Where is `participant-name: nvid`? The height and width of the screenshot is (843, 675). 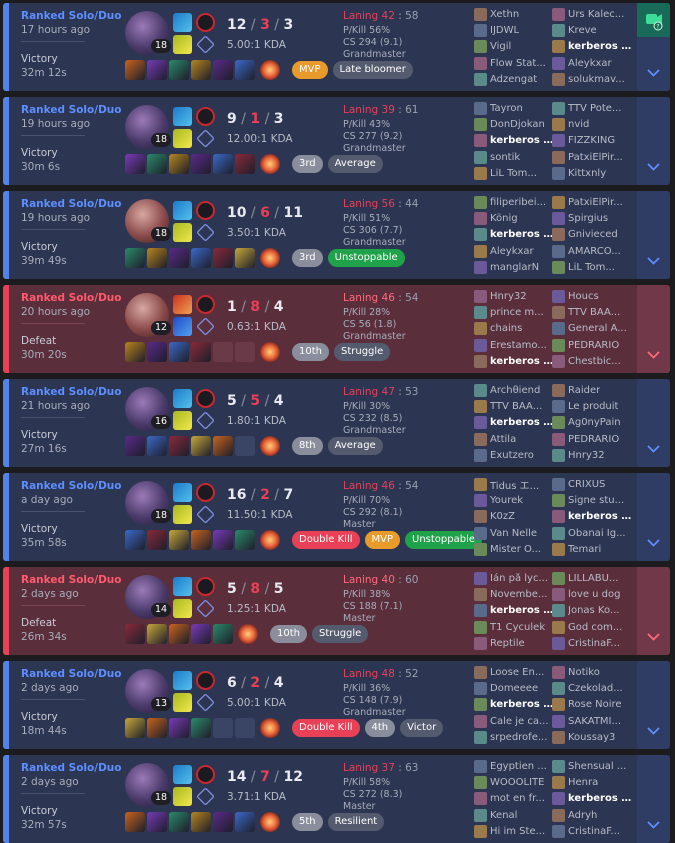
participant-name: nvid is located at coordinates (578, 124).